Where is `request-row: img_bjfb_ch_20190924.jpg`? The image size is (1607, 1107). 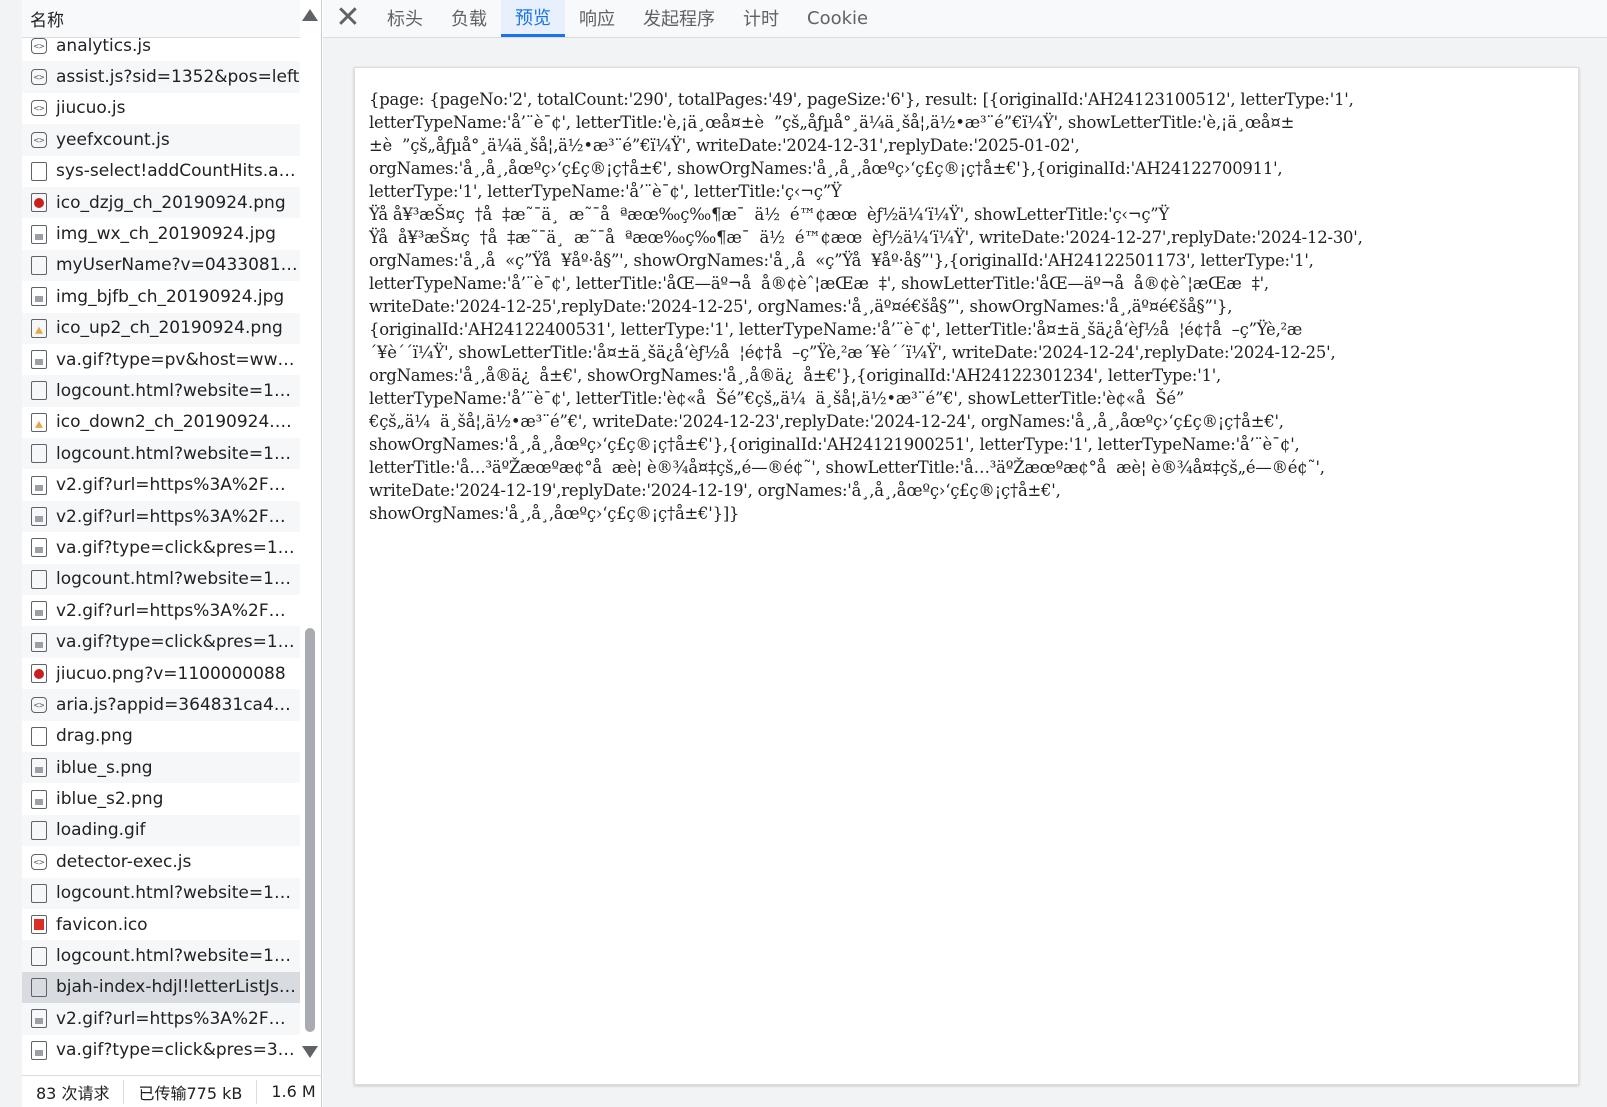 request-row: img_bjfb_ch_20190924.jpg is located at coordinates (161, 296).